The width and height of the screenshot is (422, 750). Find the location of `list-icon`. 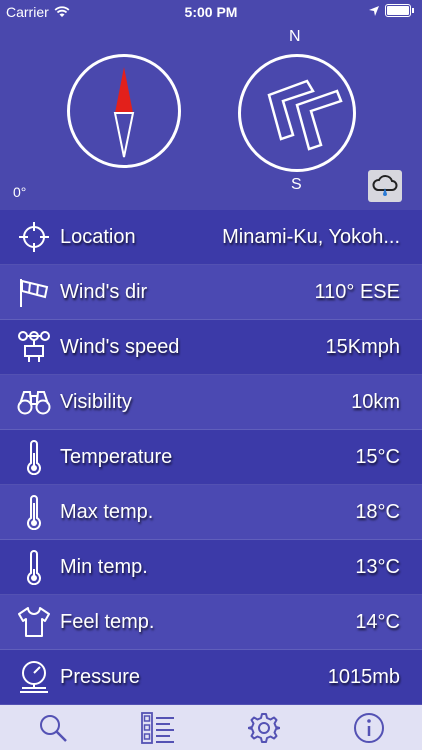

list-icon is located at coordinates (158, 727).